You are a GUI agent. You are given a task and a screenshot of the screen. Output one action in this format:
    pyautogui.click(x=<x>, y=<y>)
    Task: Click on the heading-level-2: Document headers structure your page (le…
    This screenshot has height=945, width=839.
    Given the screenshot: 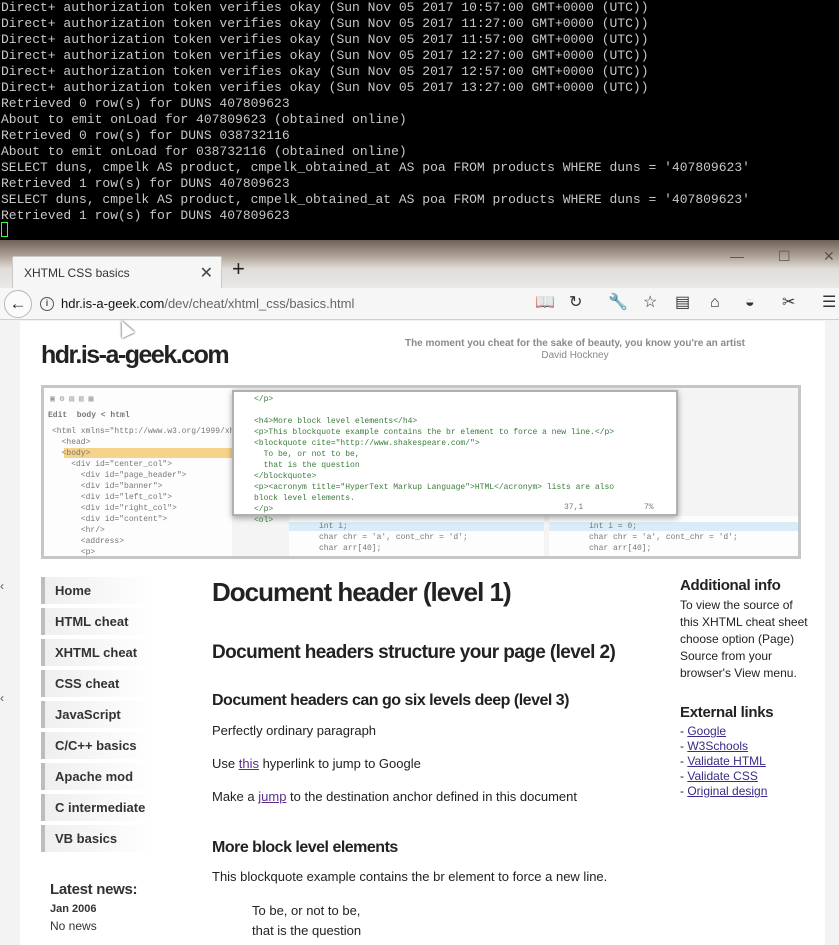 What is the action you would take?
    pyautogui.click(x=414, y=652)
    